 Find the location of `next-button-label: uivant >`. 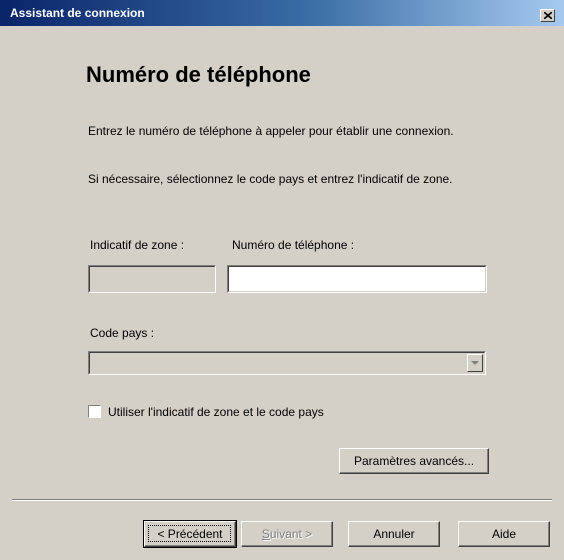

next-button-label: uivant > is located at coordinates (291, 534).